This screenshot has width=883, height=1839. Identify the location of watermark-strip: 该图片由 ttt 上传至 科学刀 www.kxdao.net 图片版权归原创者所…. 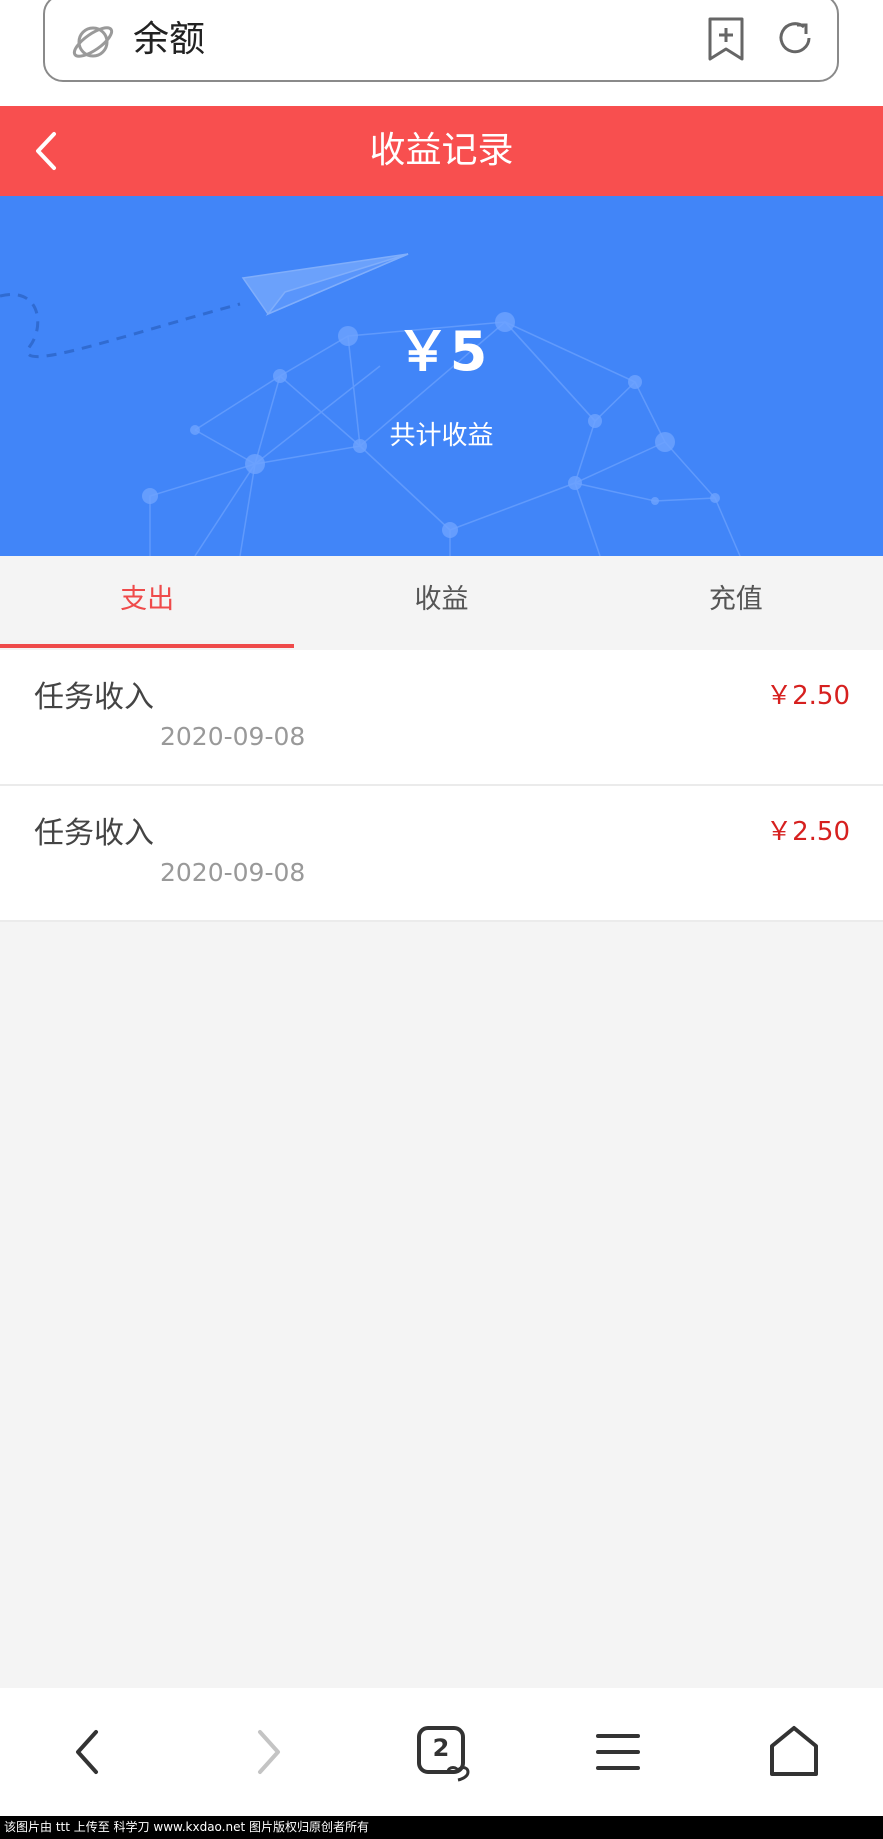
(441, 1827).